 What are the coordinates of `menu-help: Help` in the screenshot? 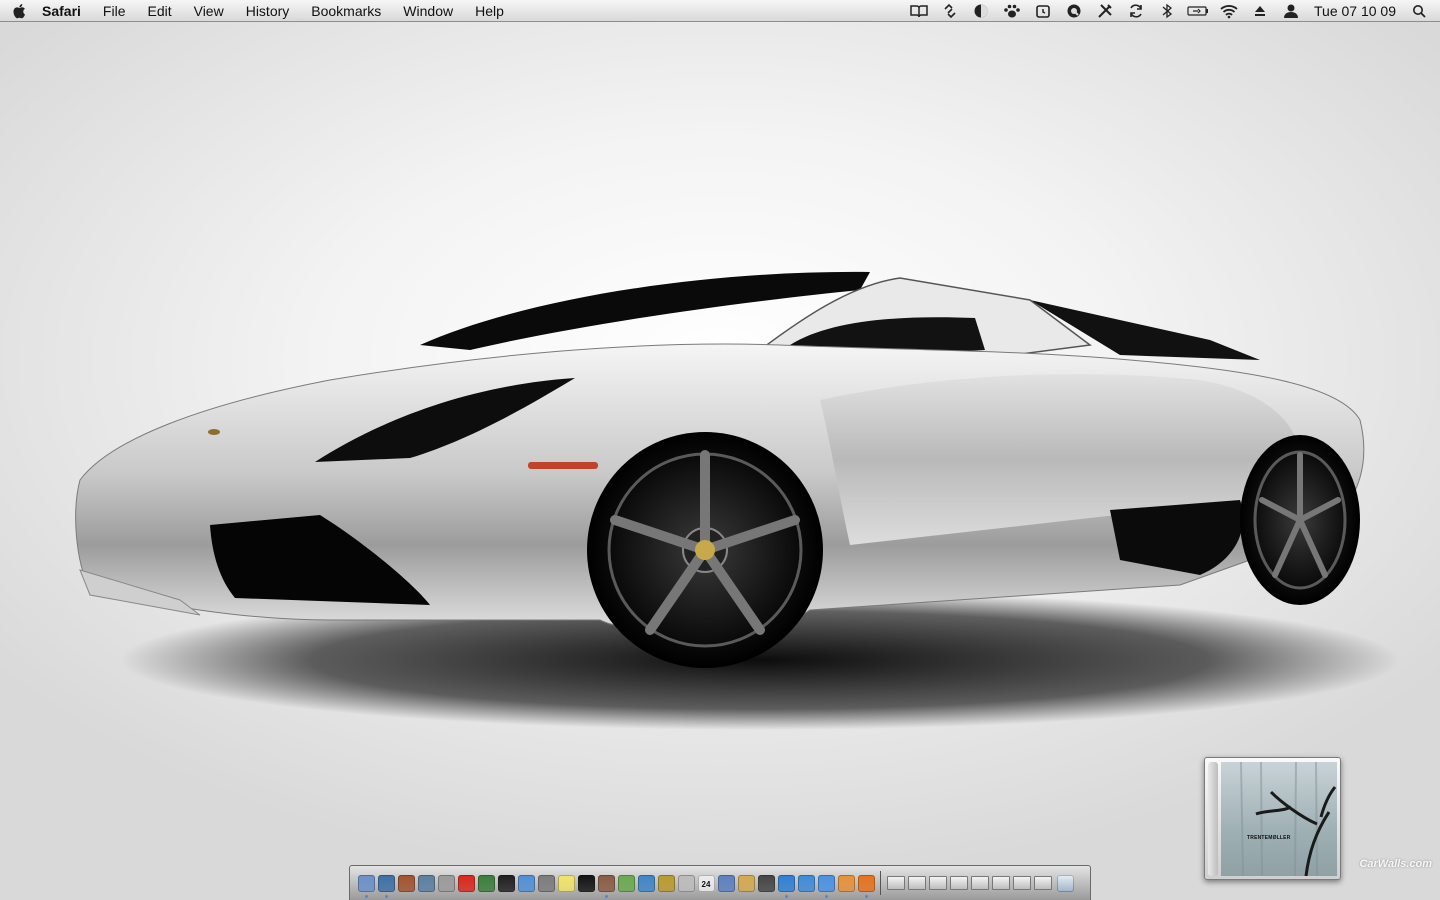 It's located at (489, 11).